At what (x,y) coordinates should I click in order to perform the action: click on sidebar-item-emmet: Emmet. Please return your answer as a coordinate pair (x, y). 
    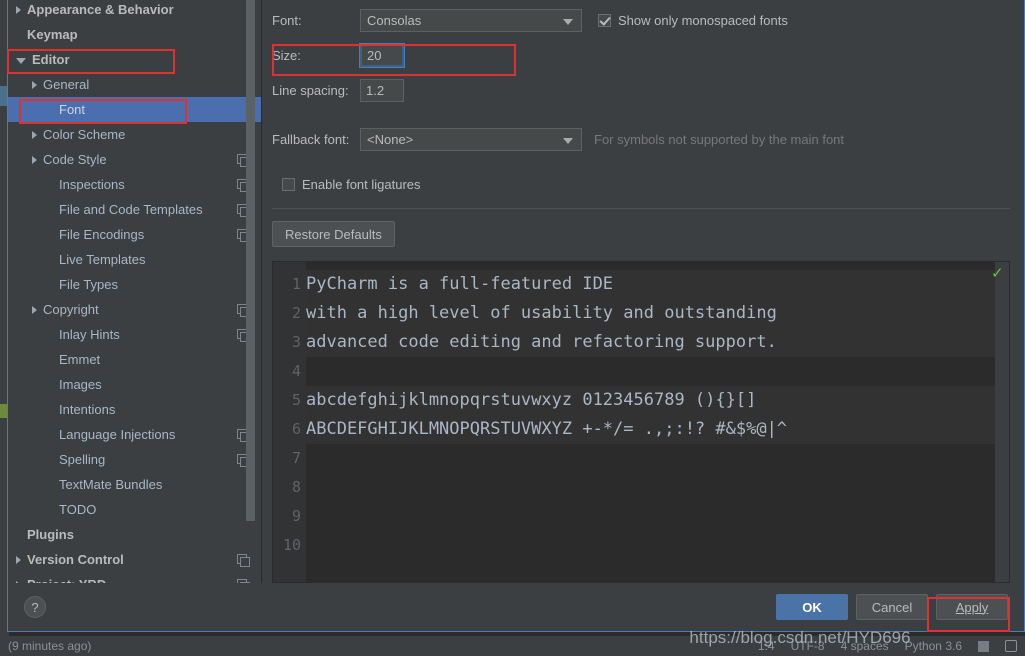
    Looking at the image, I should click on (134, 359).